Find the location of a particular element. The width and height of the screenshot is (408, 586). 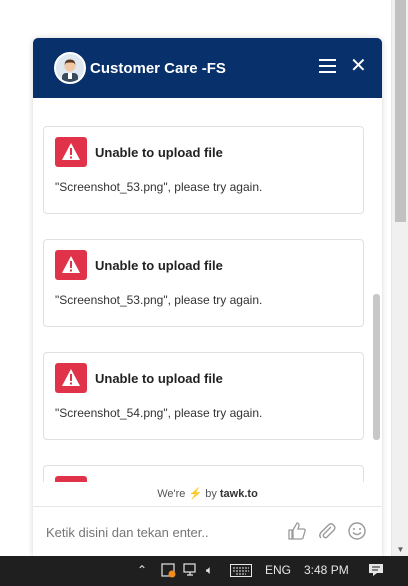

powered-prefix: We're is located at coordinates (171, 494).